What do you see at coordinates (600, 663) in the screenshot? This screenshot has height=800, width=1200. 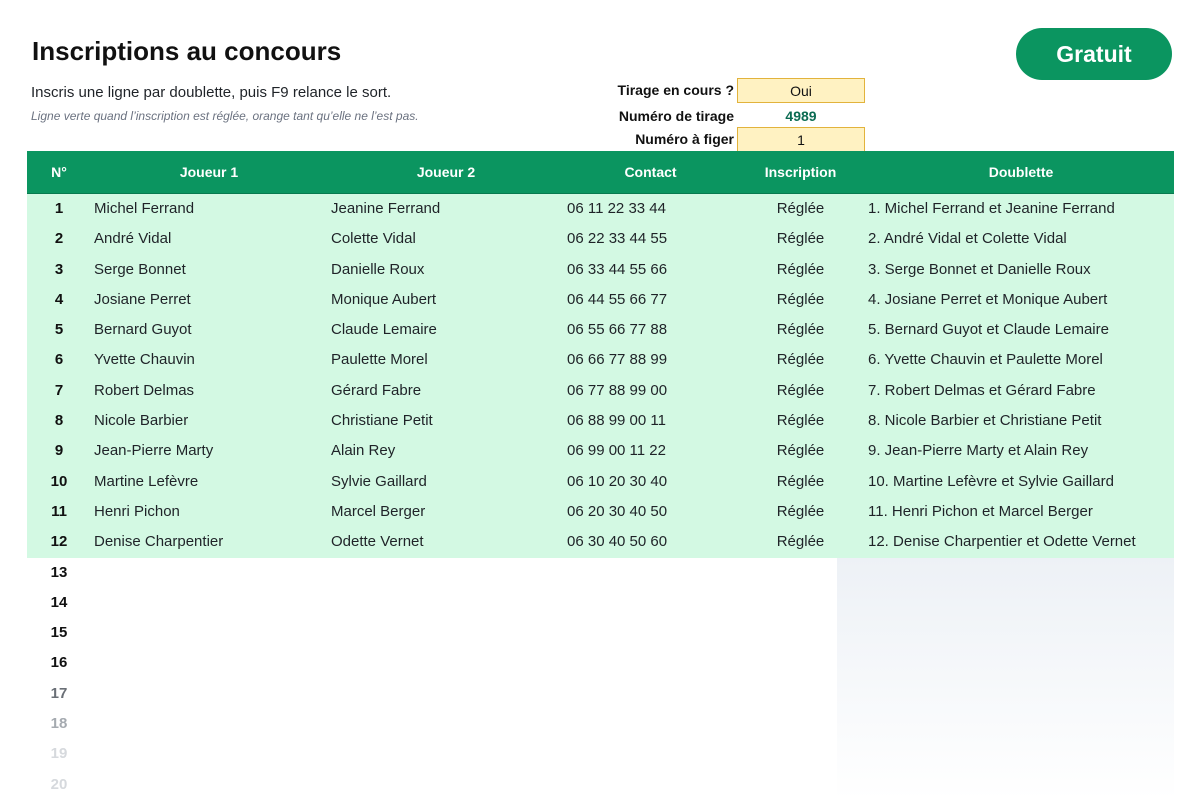 I see `table-row-empty: 16` at bounding box center [600, 663].